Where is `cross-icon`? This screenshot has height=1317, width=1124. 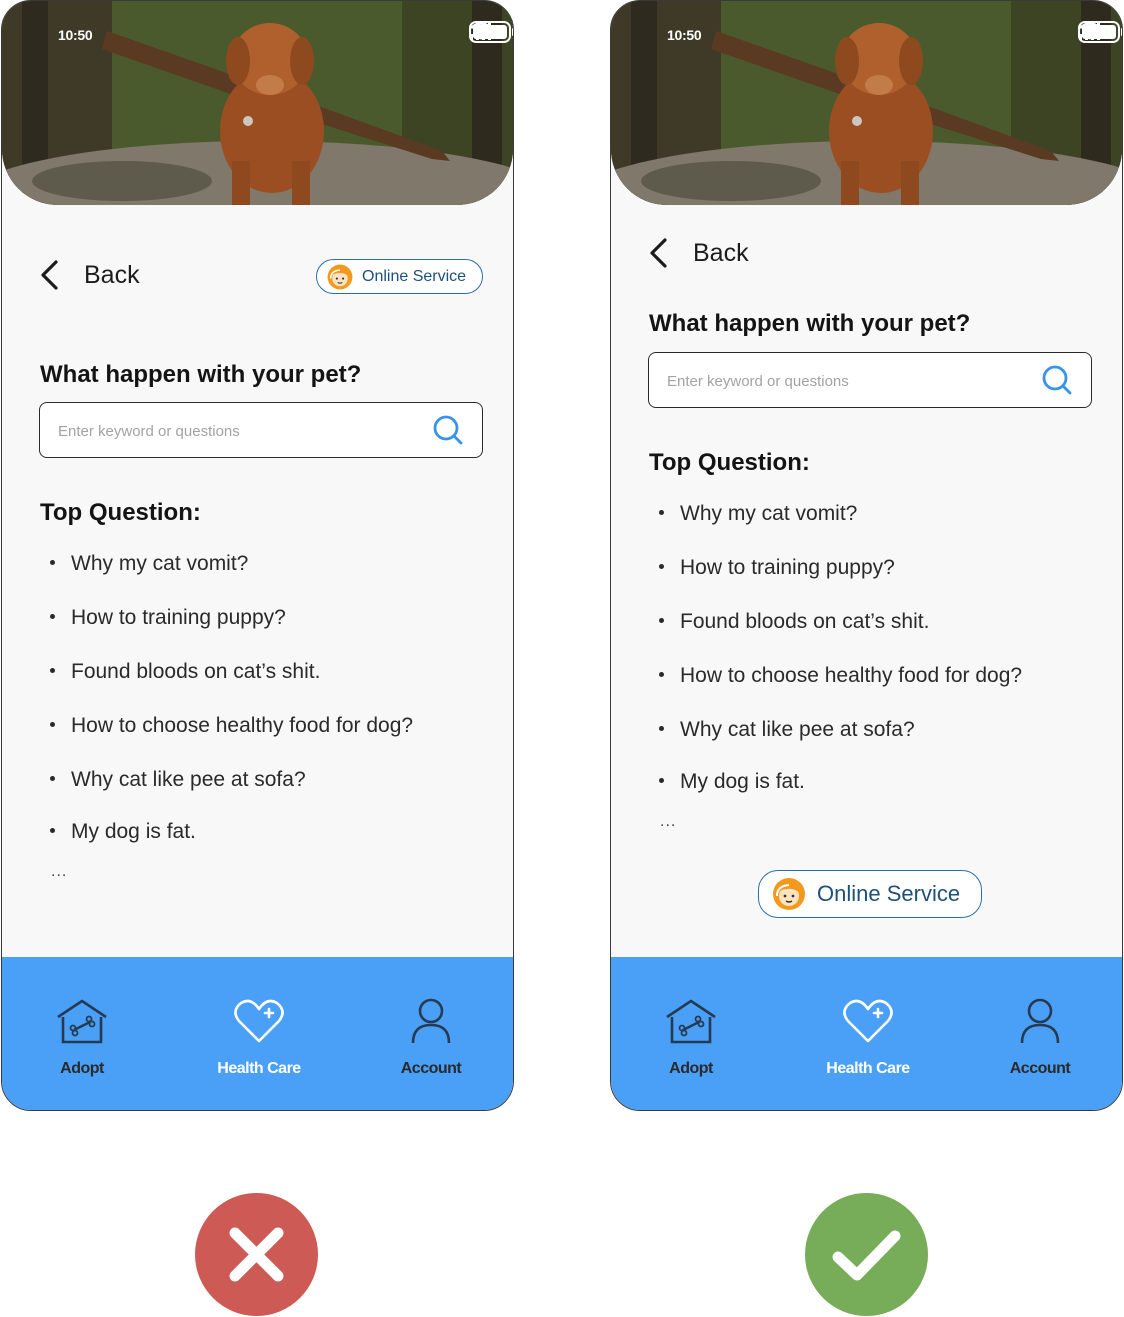
cross-icon is located at coordinates (256, 1254).